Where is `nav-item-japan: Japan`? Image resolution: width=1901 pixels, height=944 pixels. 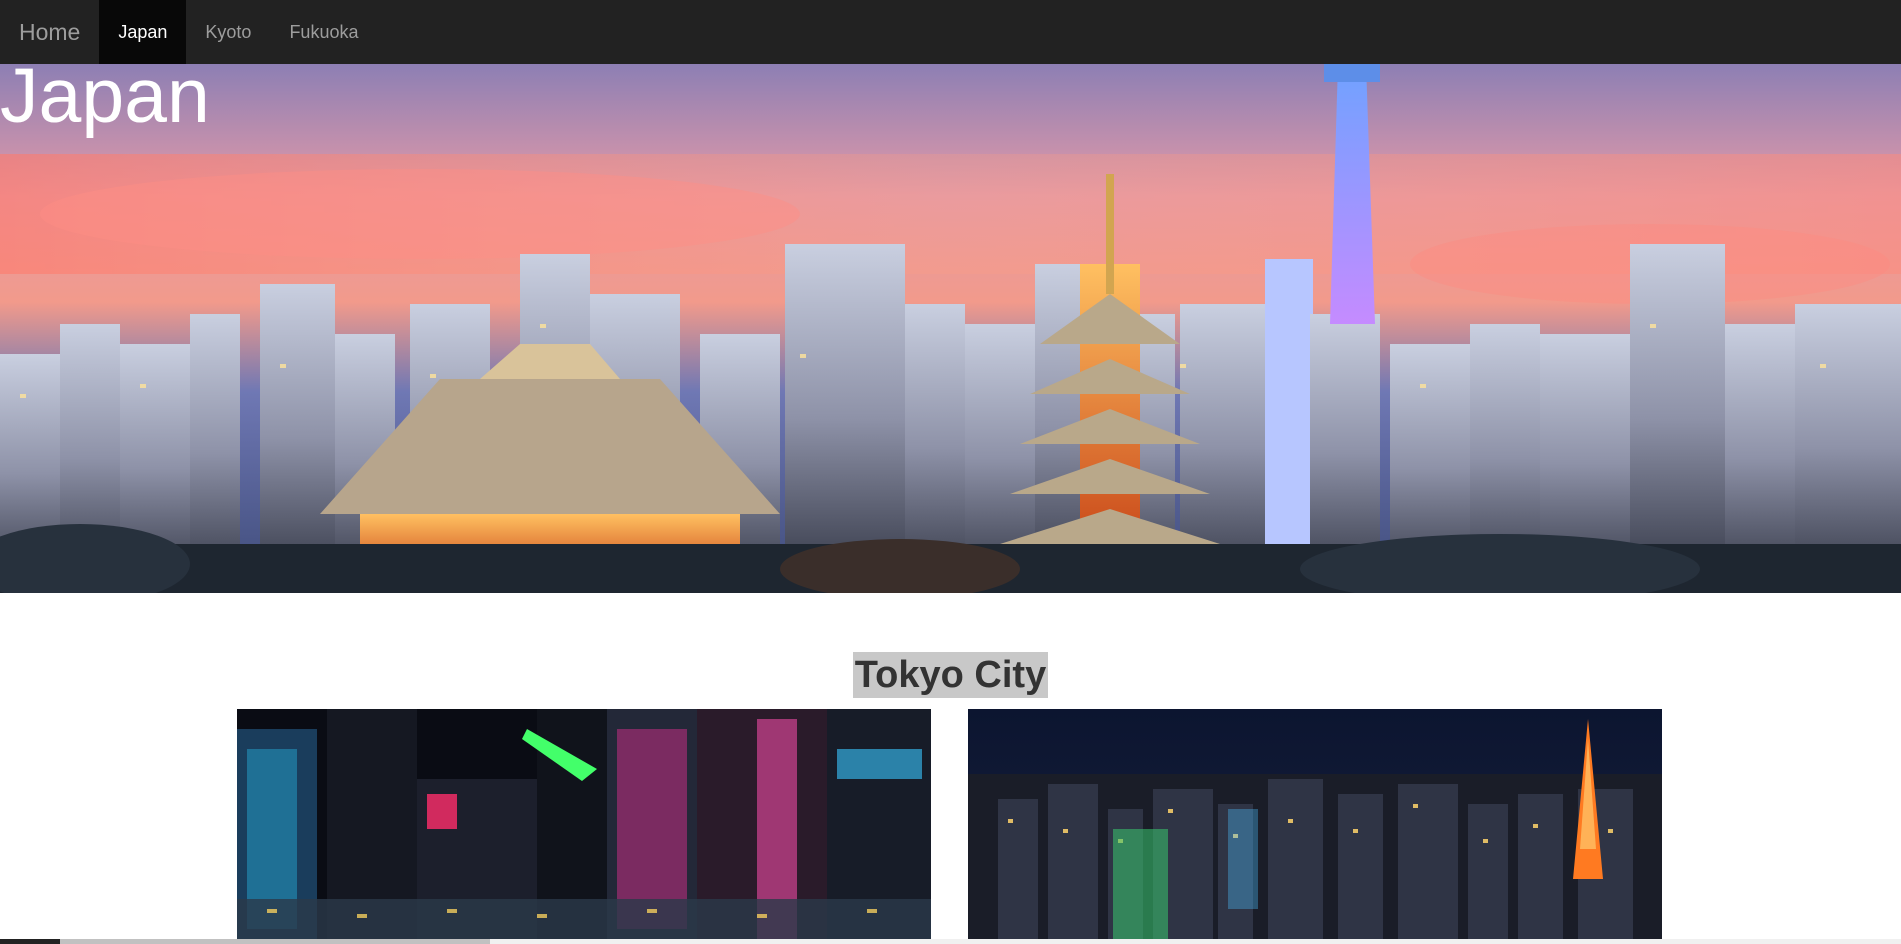 nav-item-japan: Japan is located at coordinates (143, 32).